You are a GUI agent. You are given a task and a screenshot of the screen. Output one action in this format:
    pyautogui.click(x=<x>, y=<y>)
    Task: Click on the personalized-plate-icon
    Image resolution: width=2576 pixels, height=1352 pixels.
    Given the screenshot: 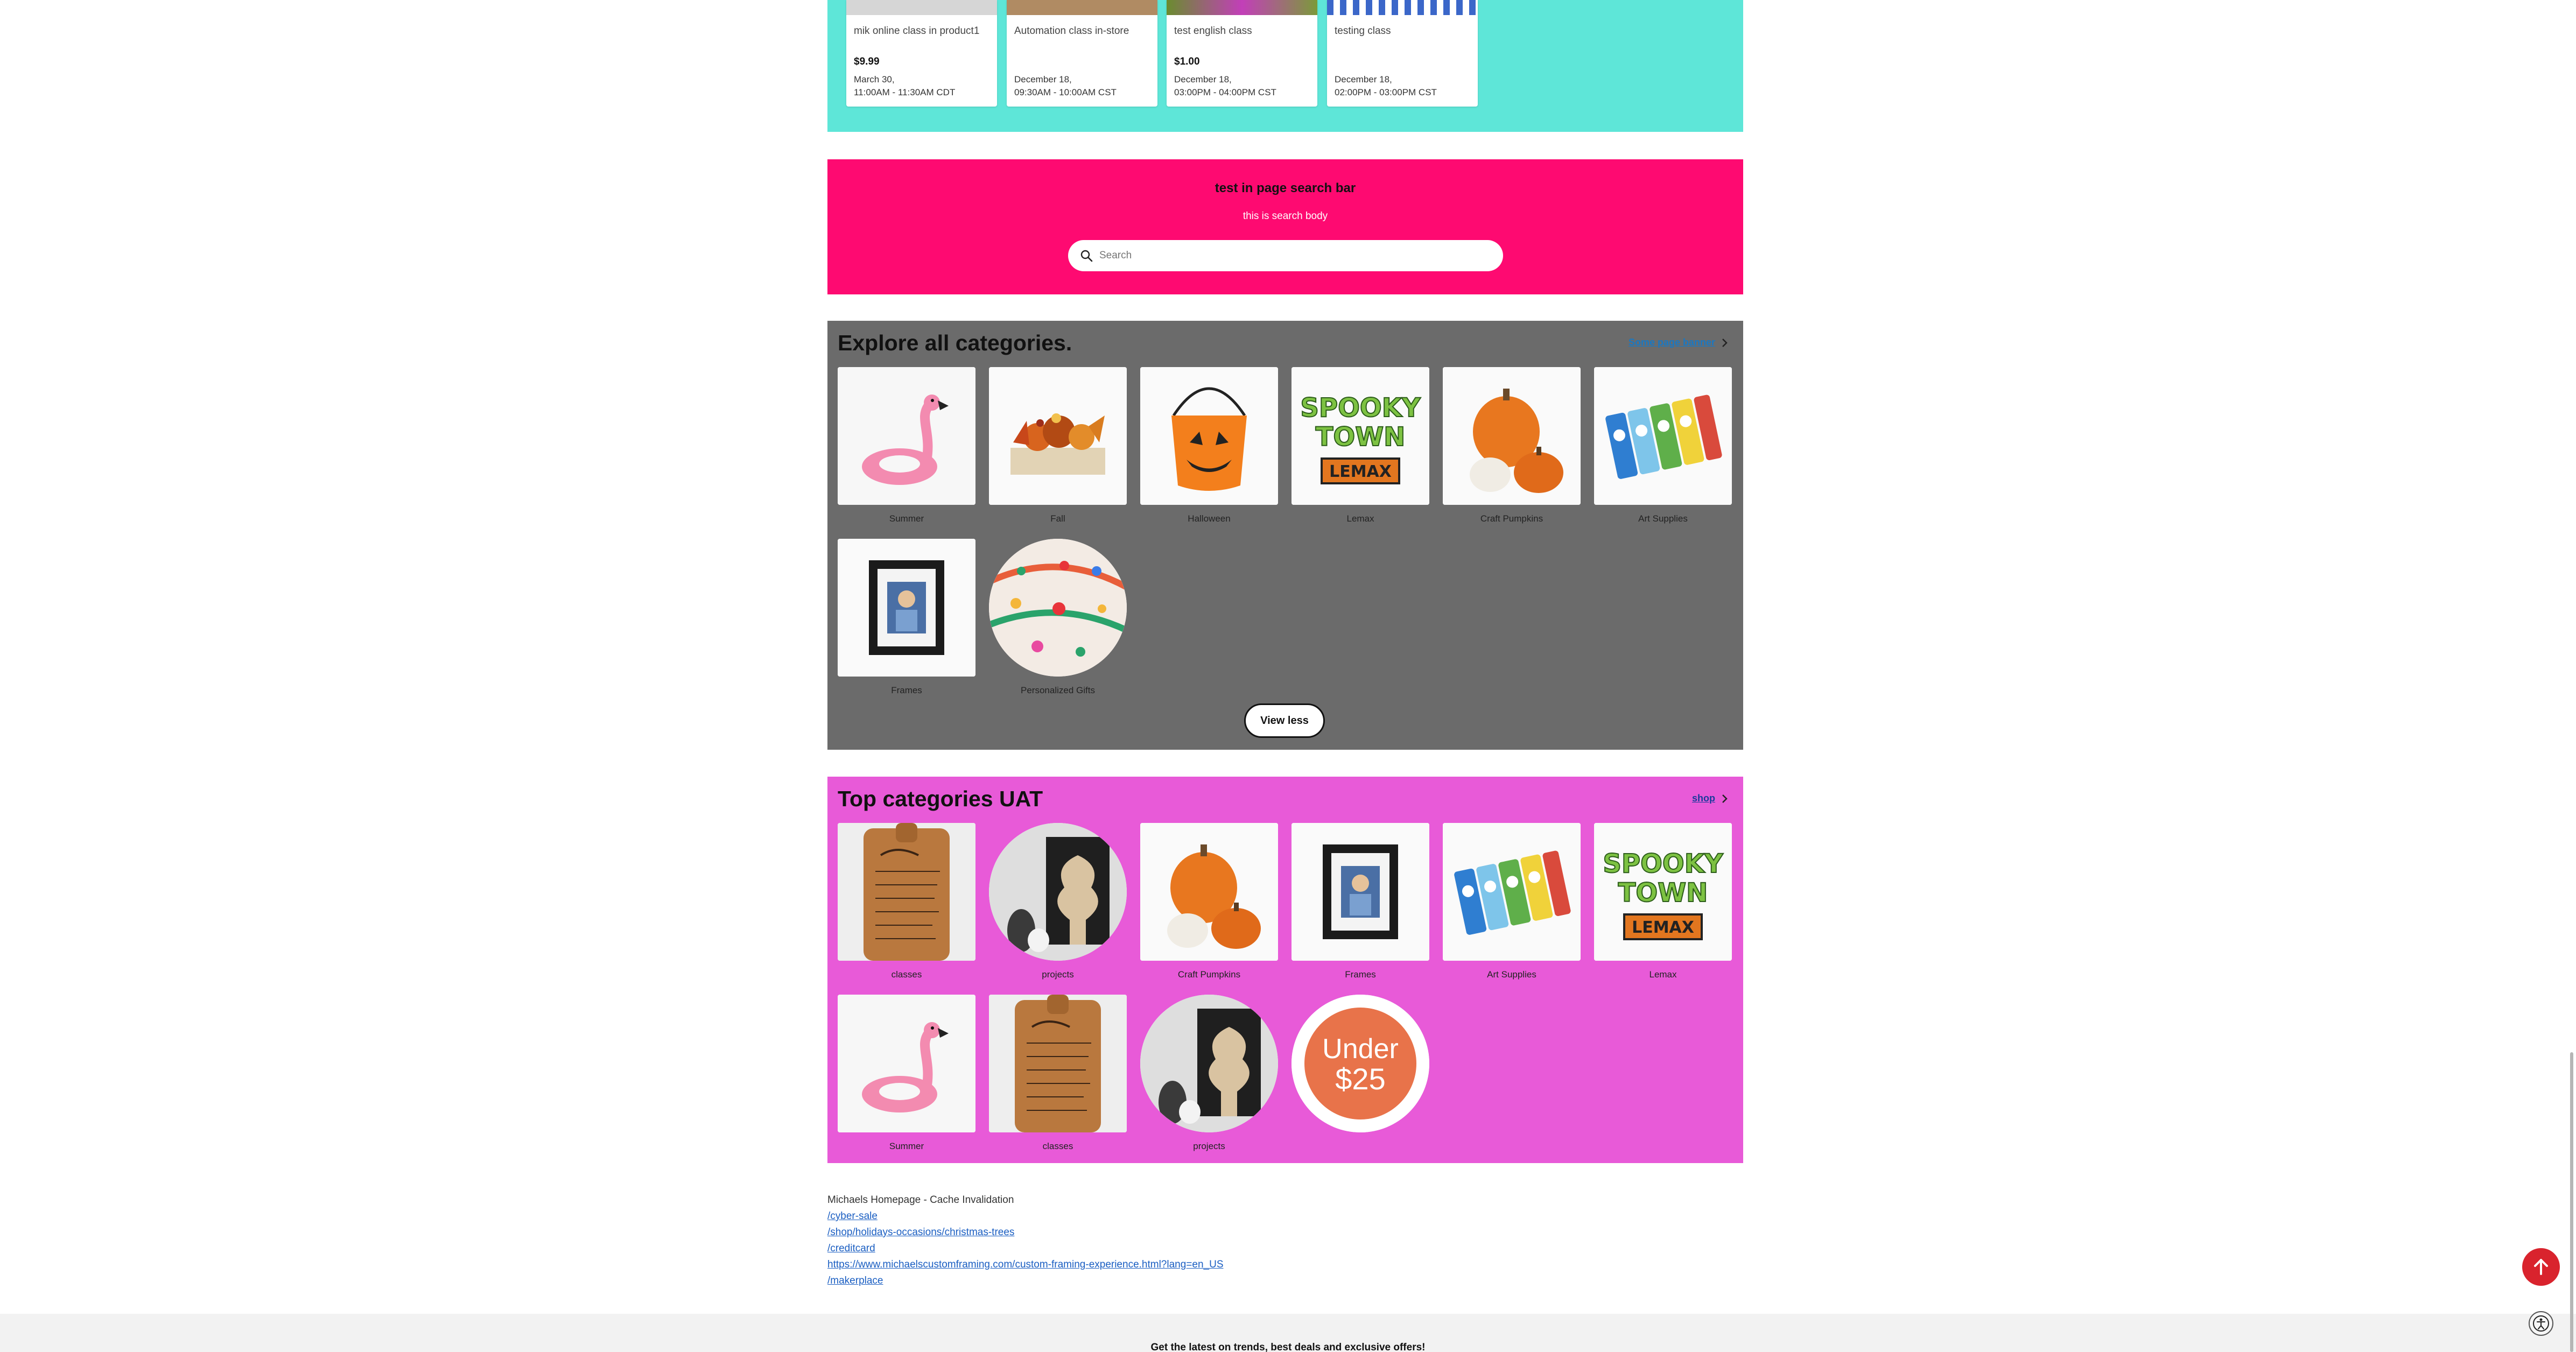 What is the action you would take?
    pyautogui.click(x=1058, y=608)
    